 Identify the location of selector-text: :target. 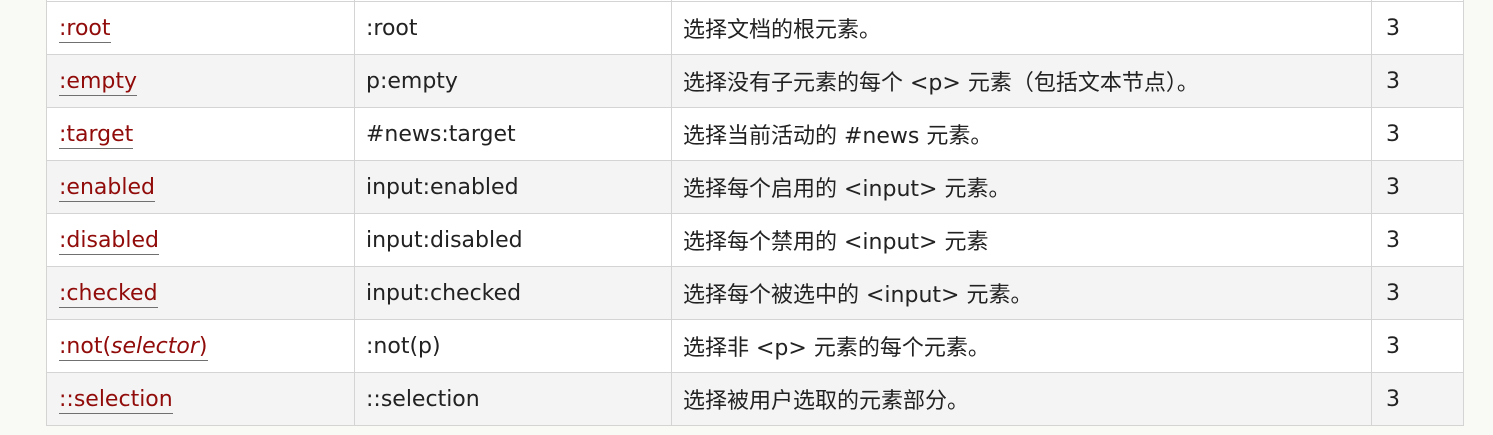
(96, 134).